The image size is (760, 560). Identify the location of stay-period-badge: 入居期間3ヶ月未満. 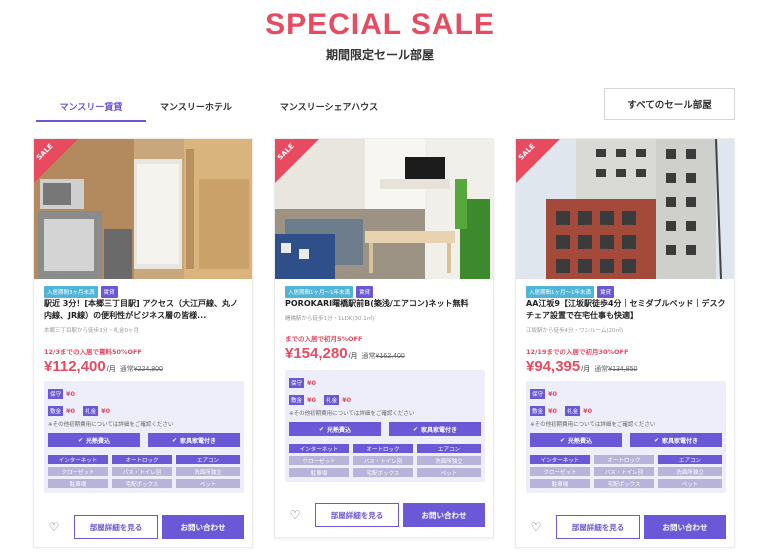
(71, 292).